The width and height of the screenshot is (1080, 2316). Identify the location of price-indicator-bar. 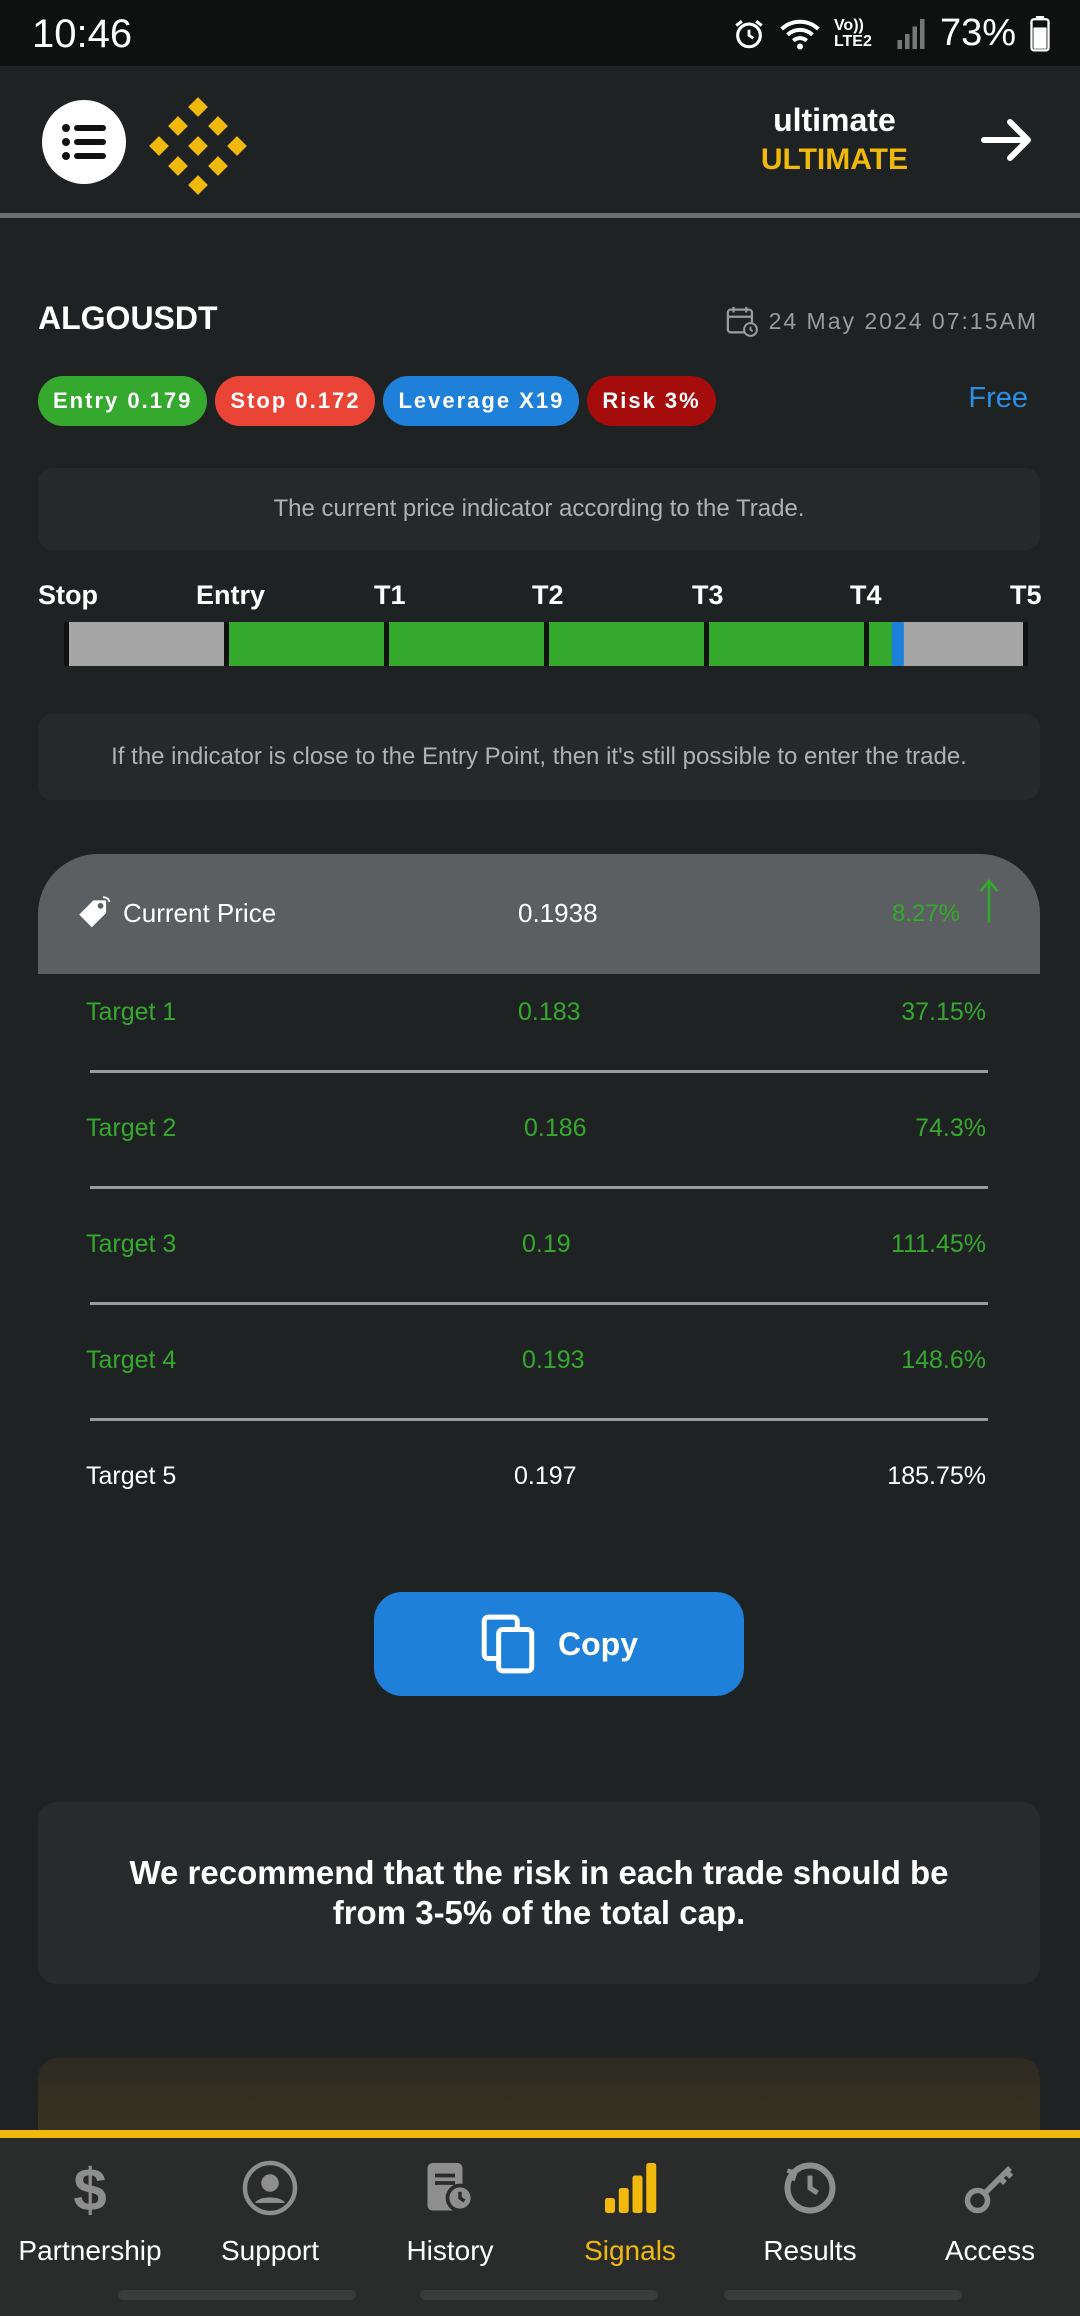
(546, 644).